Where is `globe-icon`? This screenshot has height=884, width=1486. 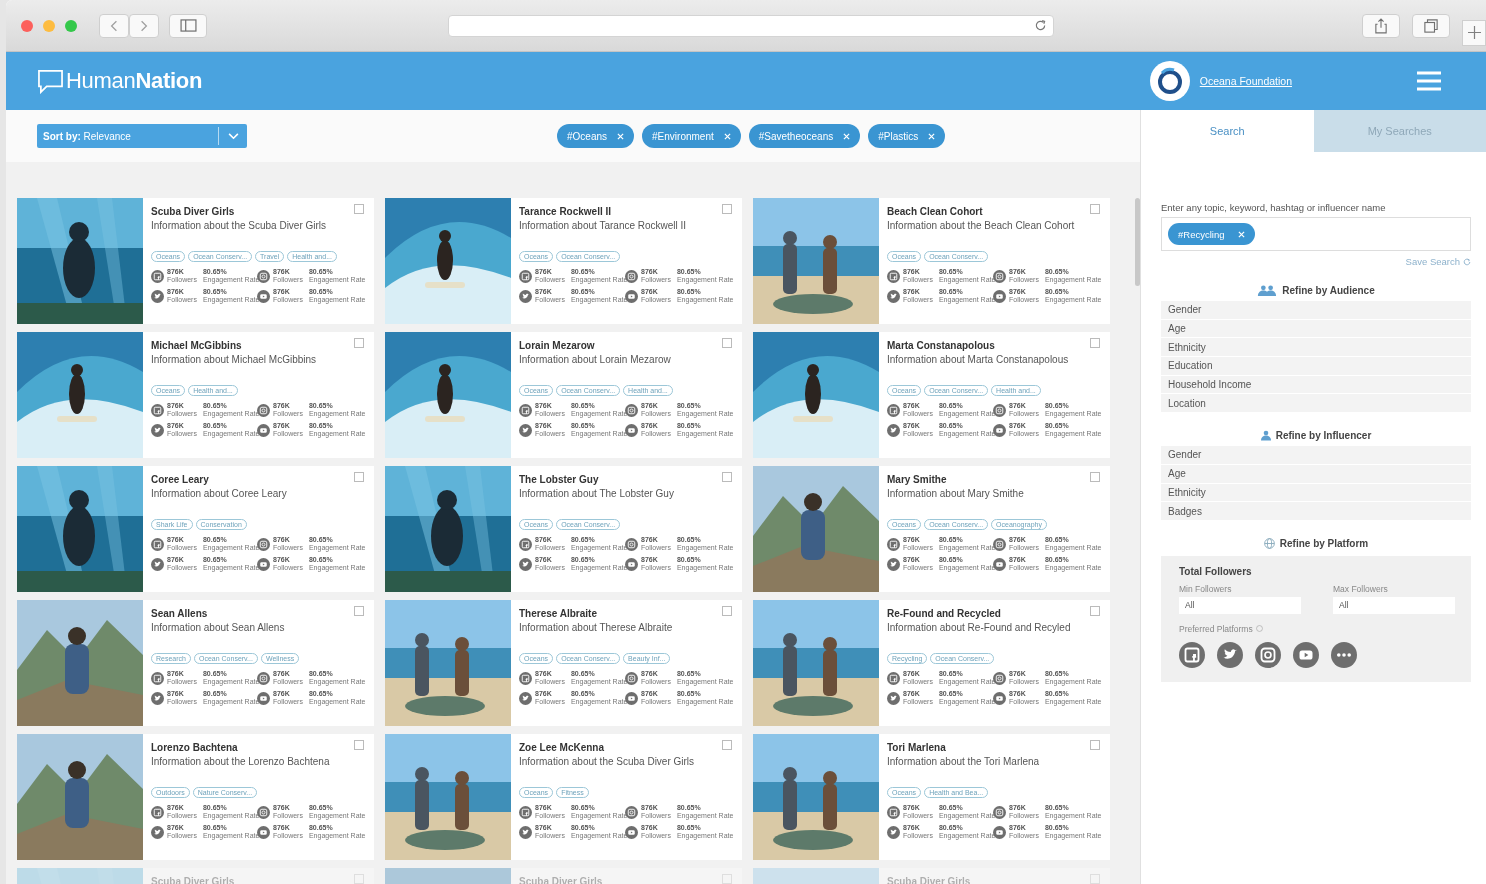
globe-icon is located at coordinates (1269, 543).